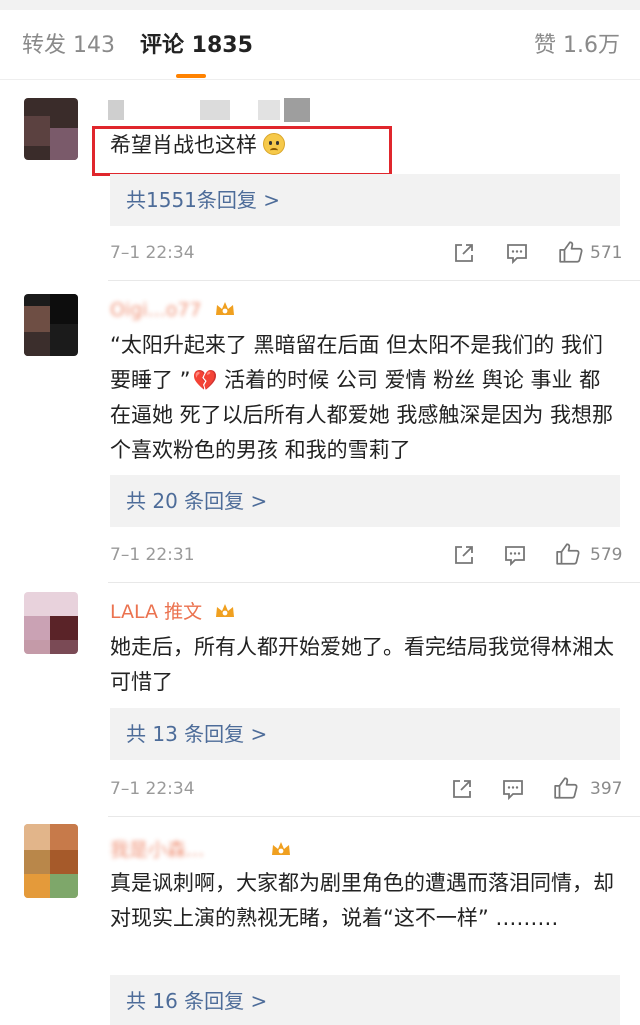 This screenshot has width=640, height=1025. What do you see at coordinates (203, 200) in the screenshot?
I see `reply-count-link: 共1551条回复 >` at bounding box center [203, 200].